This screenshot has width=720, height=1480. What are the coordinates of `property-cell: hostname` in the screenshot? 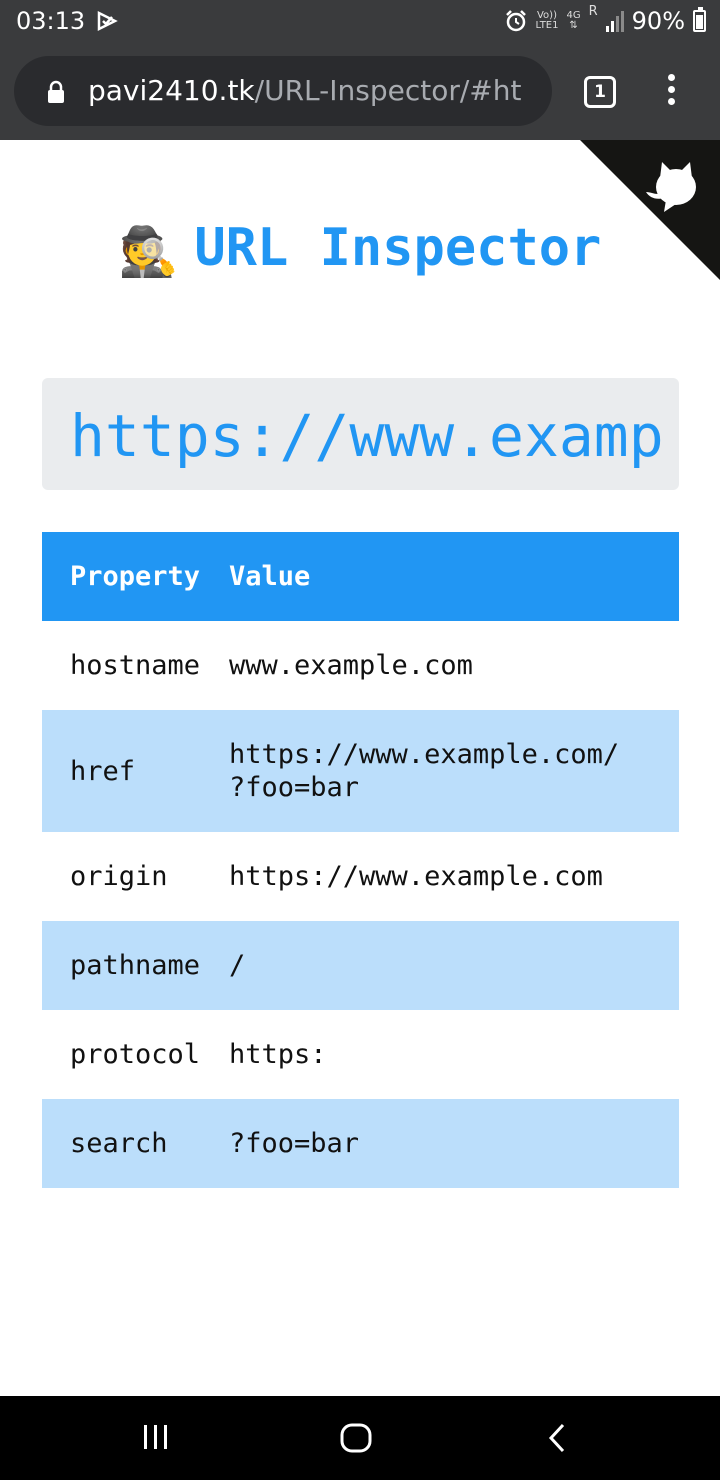 It's located at (135, 665).